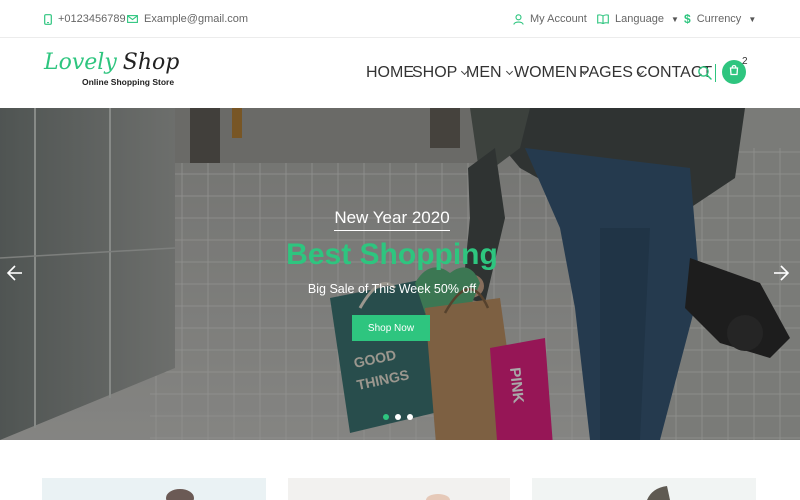  I want to click on category-cards, so click(400, 470).